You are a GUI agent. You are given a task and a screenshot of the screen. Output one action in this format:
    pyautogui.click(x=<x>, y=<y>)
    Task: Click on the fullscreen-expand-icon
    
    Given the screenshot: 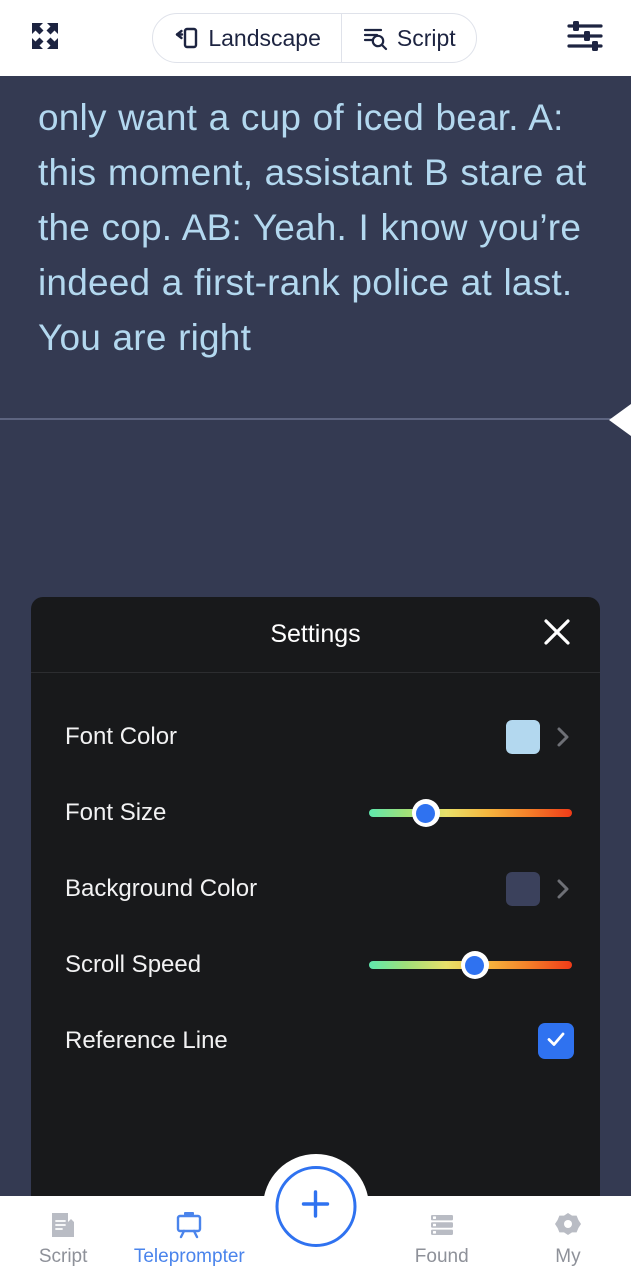 What is the action you would take?
    pyautogui.click(x=45, y=38)
    